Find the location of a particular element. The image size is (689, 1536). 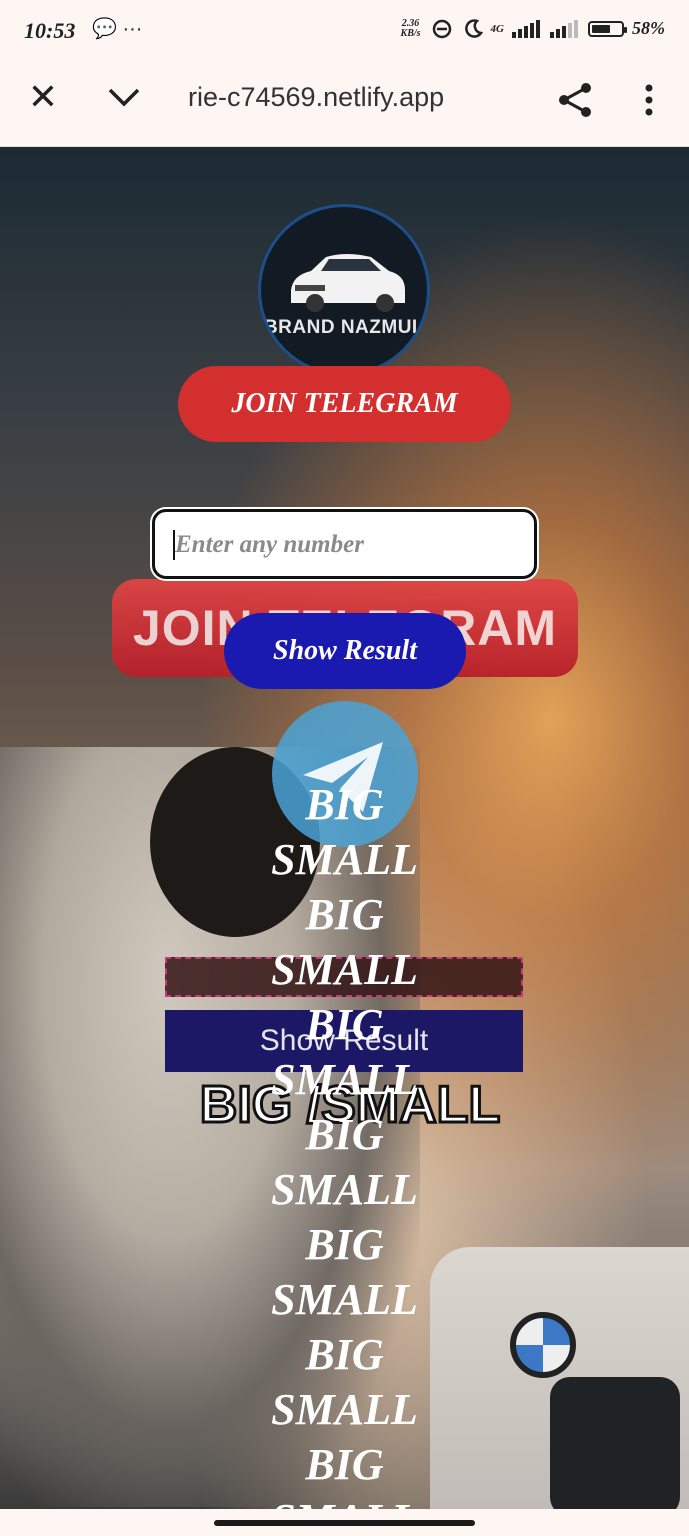

car-icon is located at coordinates (348, 283).